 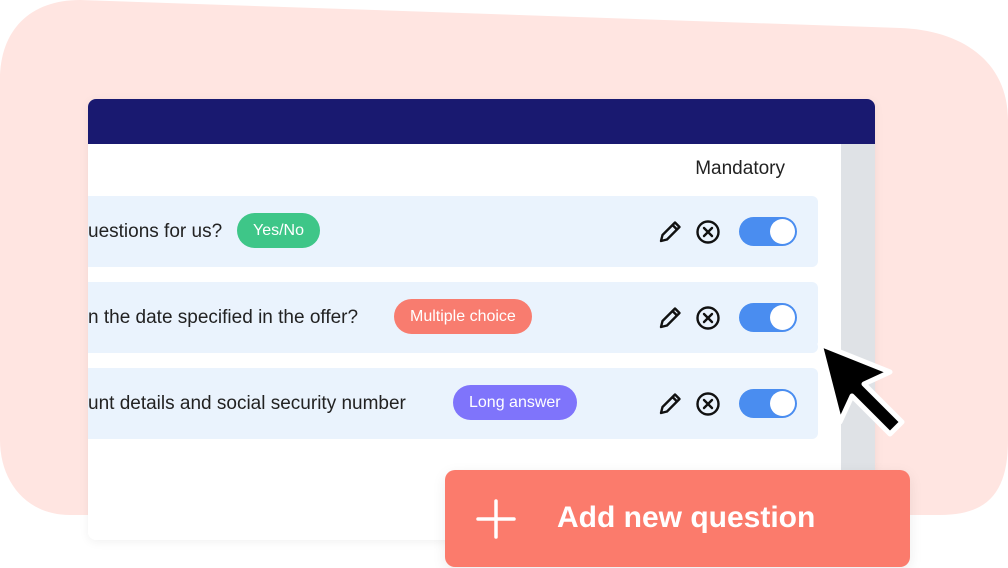 What do you see at coordinates (247, 403) in the screenshot?
I see `question-text: unt details and social security number` at bounding box center [247, 403].